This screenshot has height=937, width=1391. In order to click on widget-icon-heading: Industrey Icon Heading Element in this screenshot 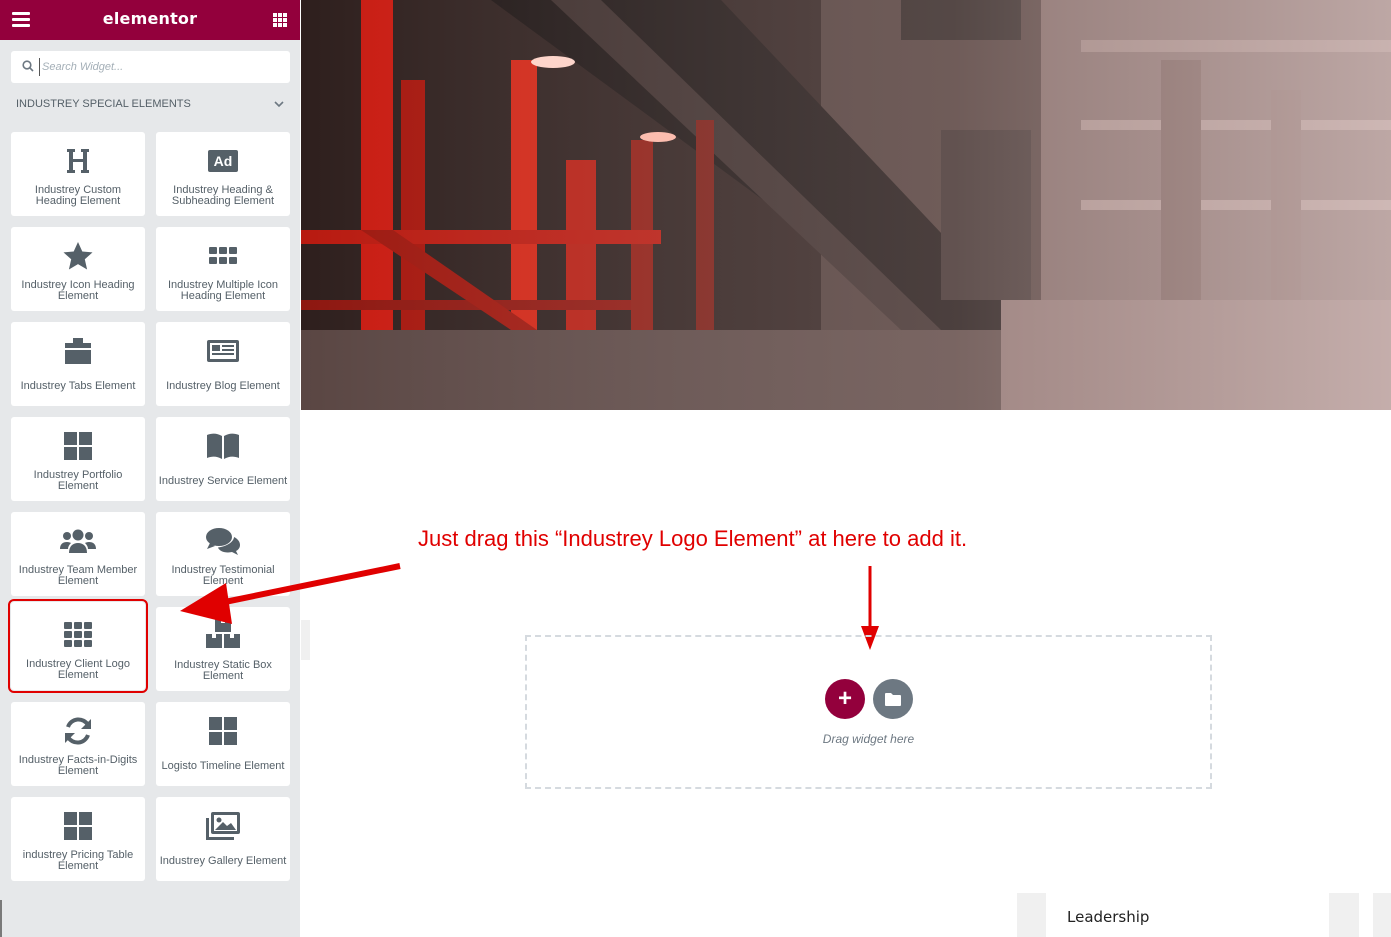, I will do `click(78, 269)`.